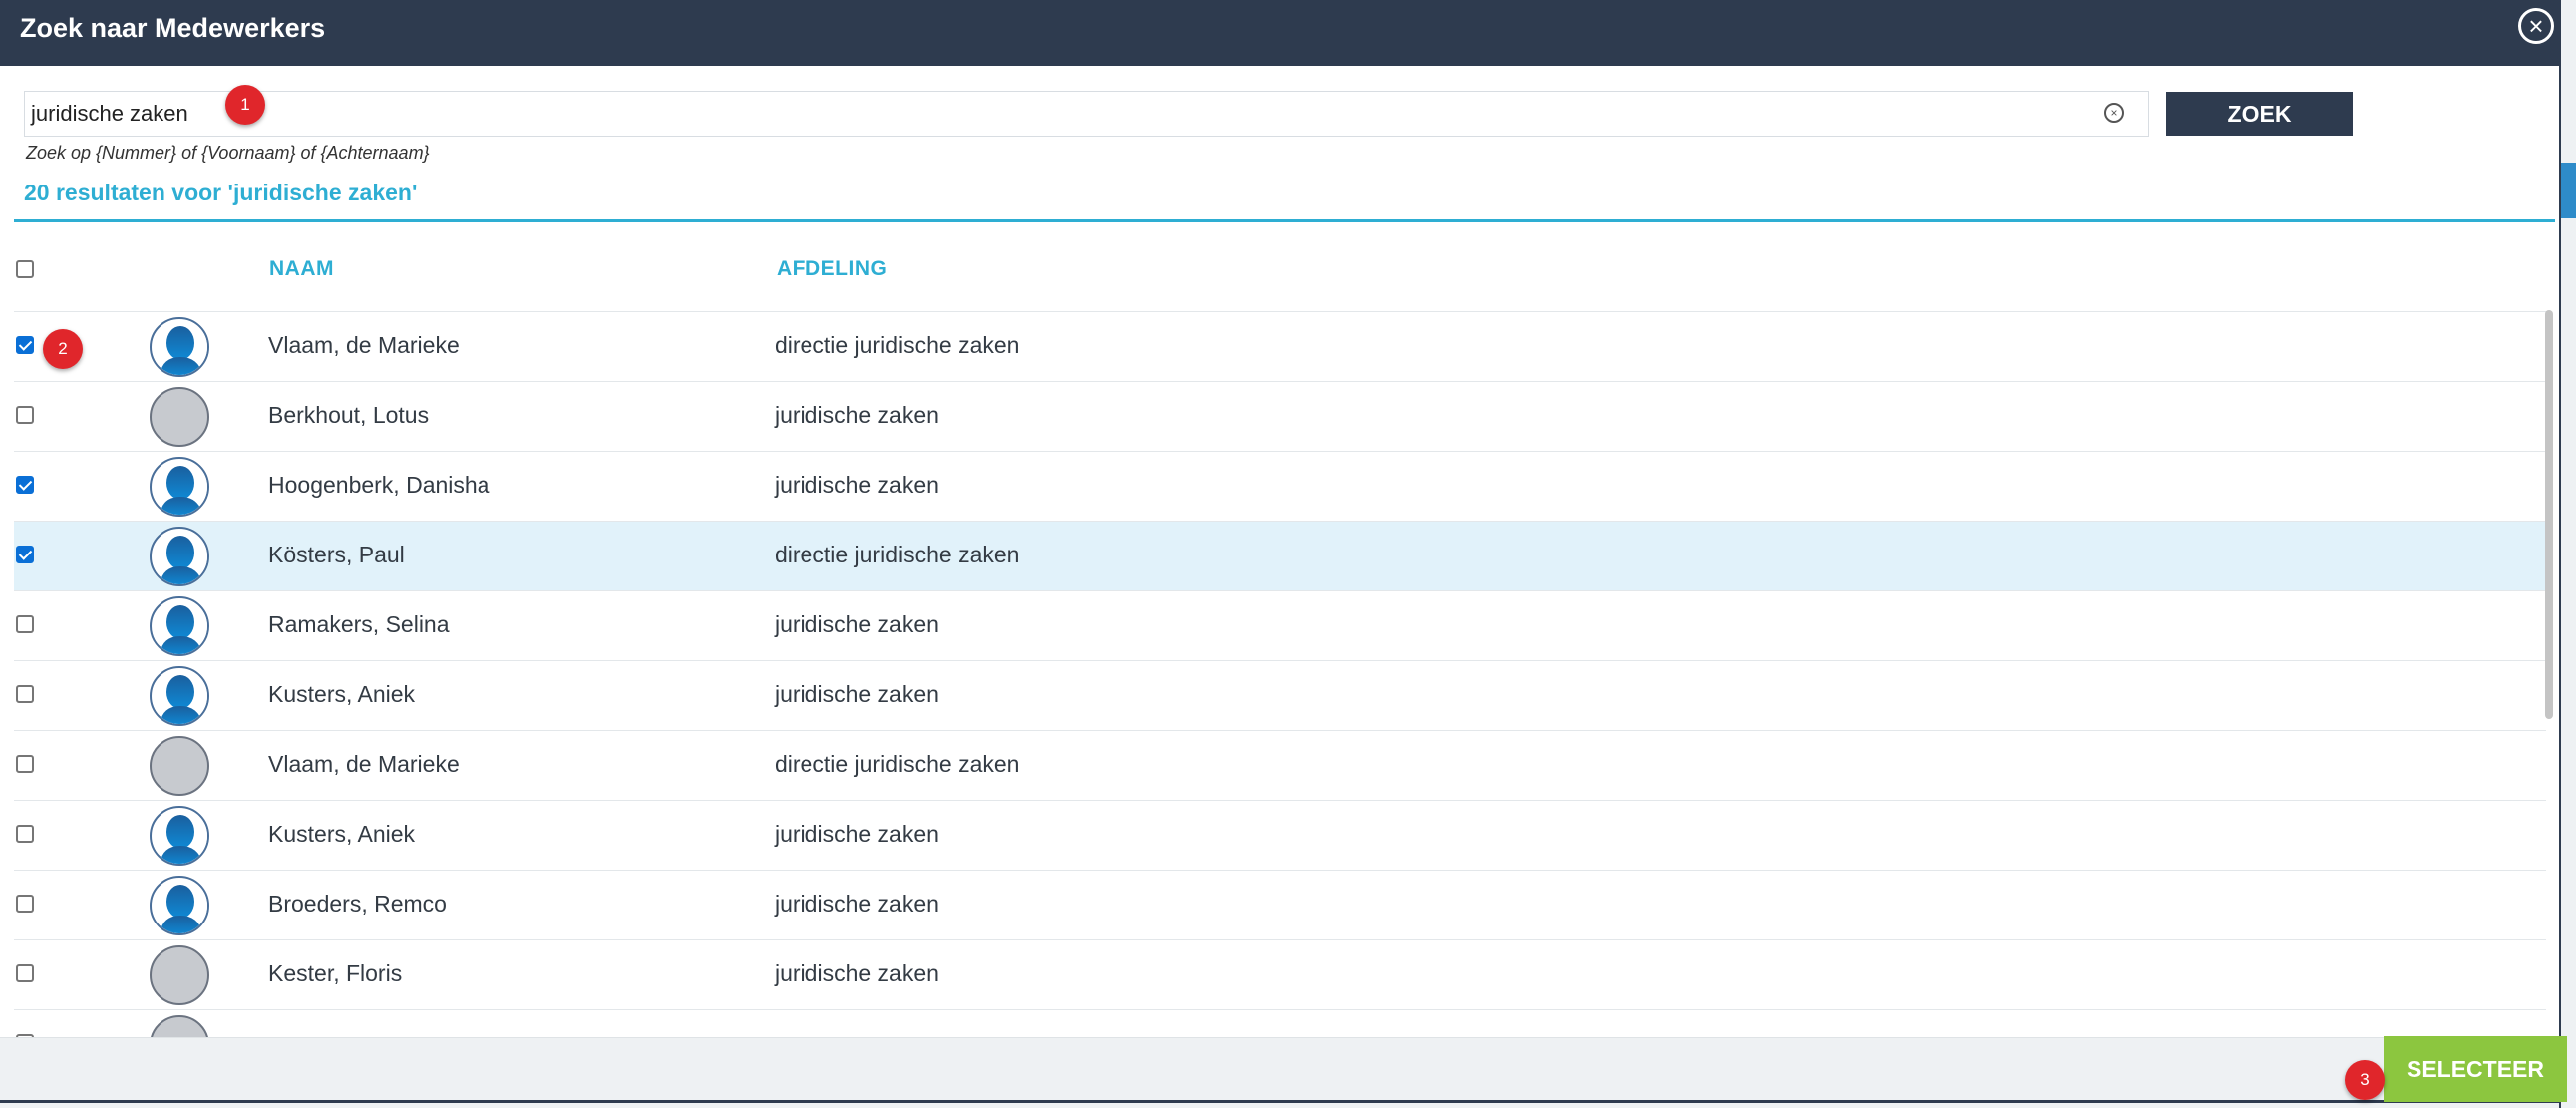  I want to click on column-header-department: AFDELING, so click(832, 269).